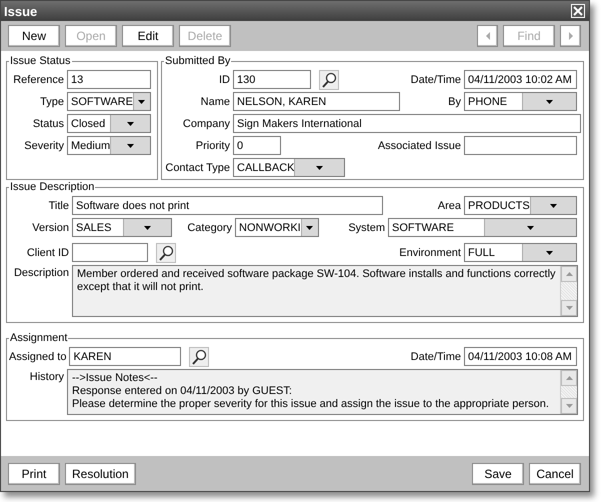 This screenshot has height=502, width=602. What do you see at coordinates (520, 101) in the screenshot?
I see `dropdown-field: PHONE` at bounding box center [520, 101].